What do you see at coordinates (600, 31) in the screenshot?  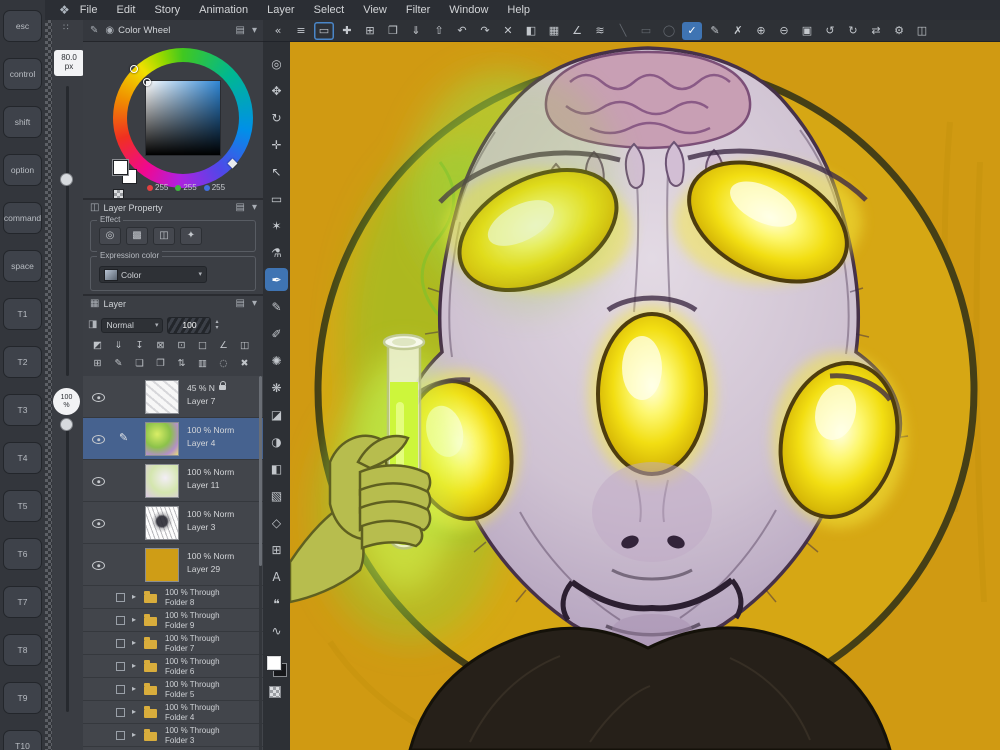 I see `toolbar-button: ≋` at bounding box center [600, 31].